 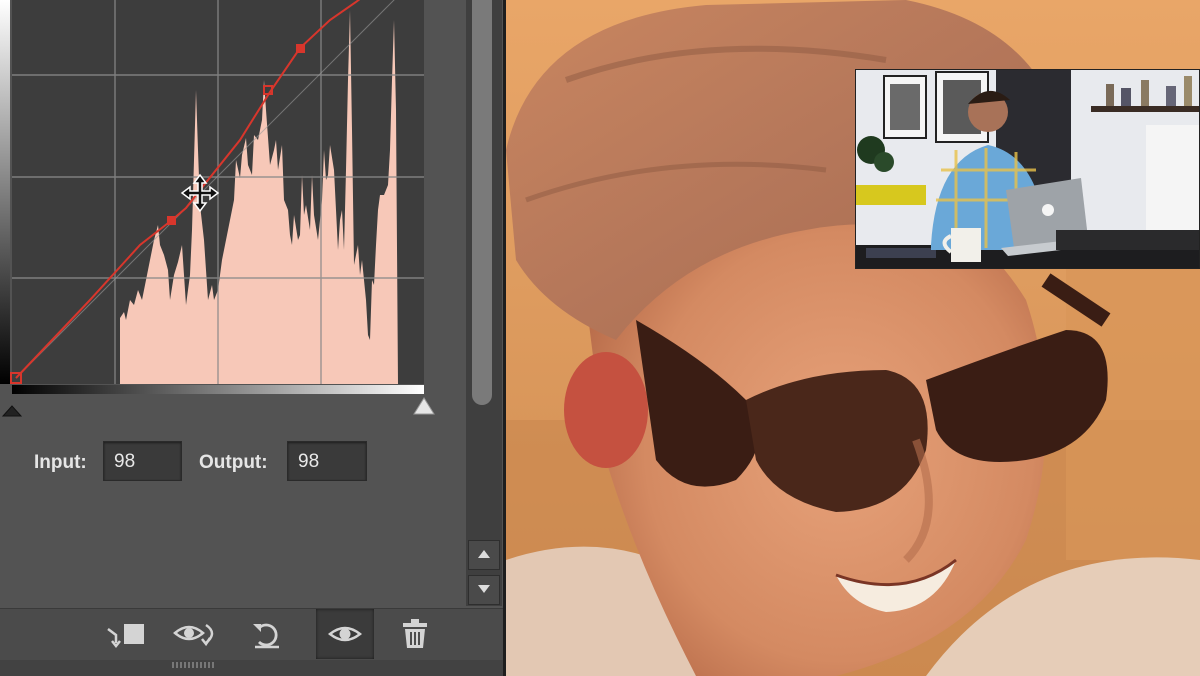 I want to click on clip-to-layer-icon, so click(x=125, y=636).